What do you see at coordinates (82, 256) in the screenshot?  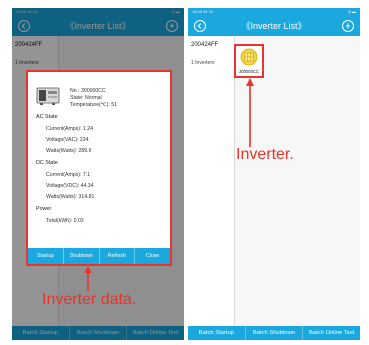 I see `shutdown-button: Shutdown` at bounding box center [82, 256].